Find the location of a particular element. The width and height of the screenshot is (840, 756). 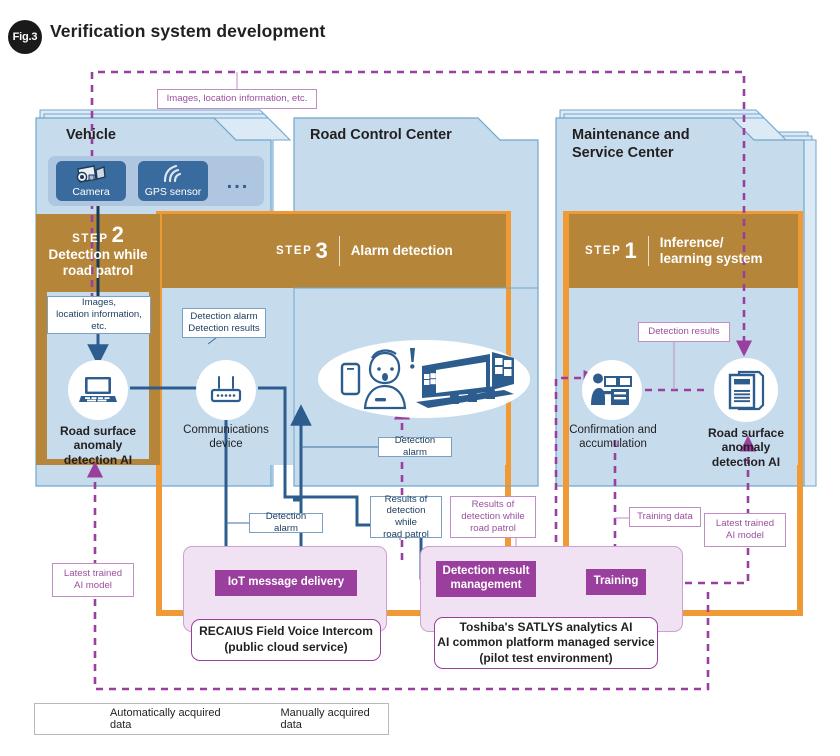

node-confirmation-icon-circle is located at coordinates (612, 390).